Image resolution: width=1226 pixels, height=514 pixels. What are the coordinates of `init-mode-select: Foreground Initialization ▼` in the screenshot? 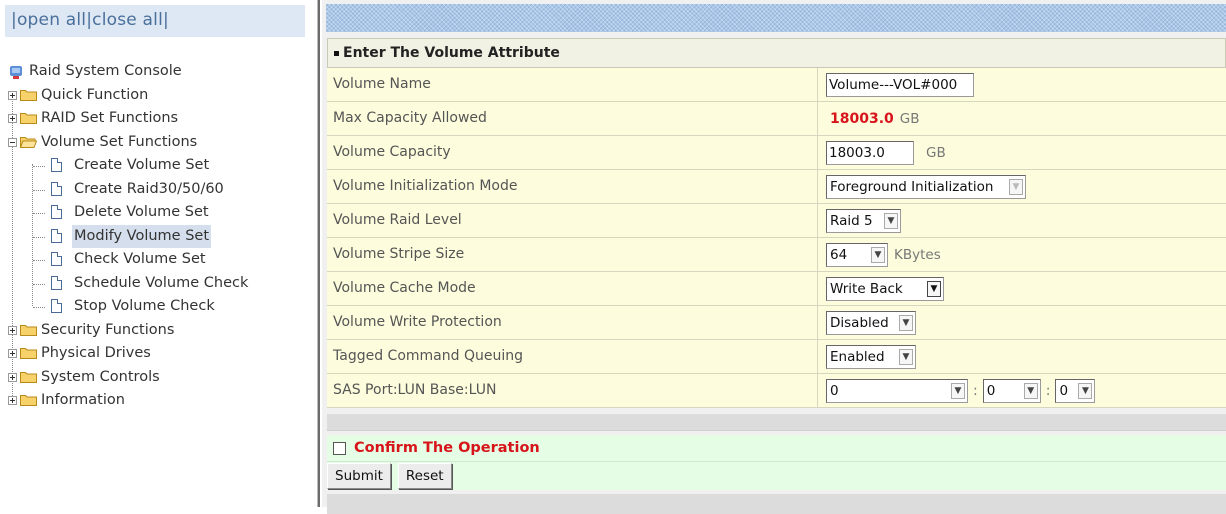 It's located at (926, 186).